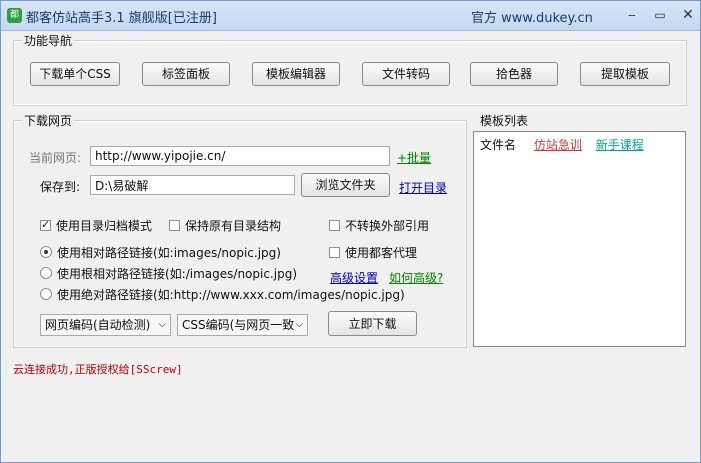  What do you see at coordinates (192, 185) in the screenshot?
I see `save-path-input` at bounding box center [192, 185].